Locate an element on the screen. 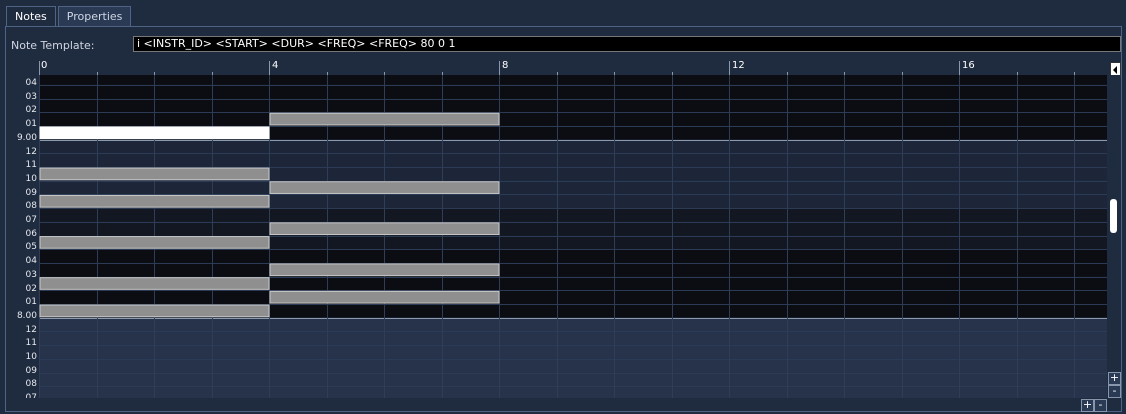  vertical-scroll-thumb is located at coordinates (1113, 216).